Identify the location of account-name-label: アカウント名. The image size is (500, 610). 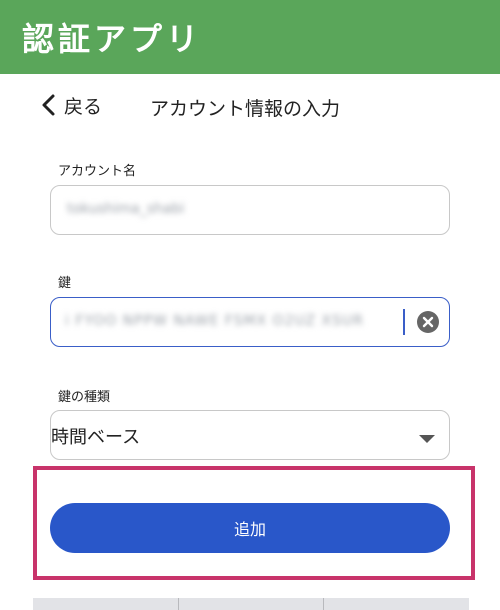
(97, 171).